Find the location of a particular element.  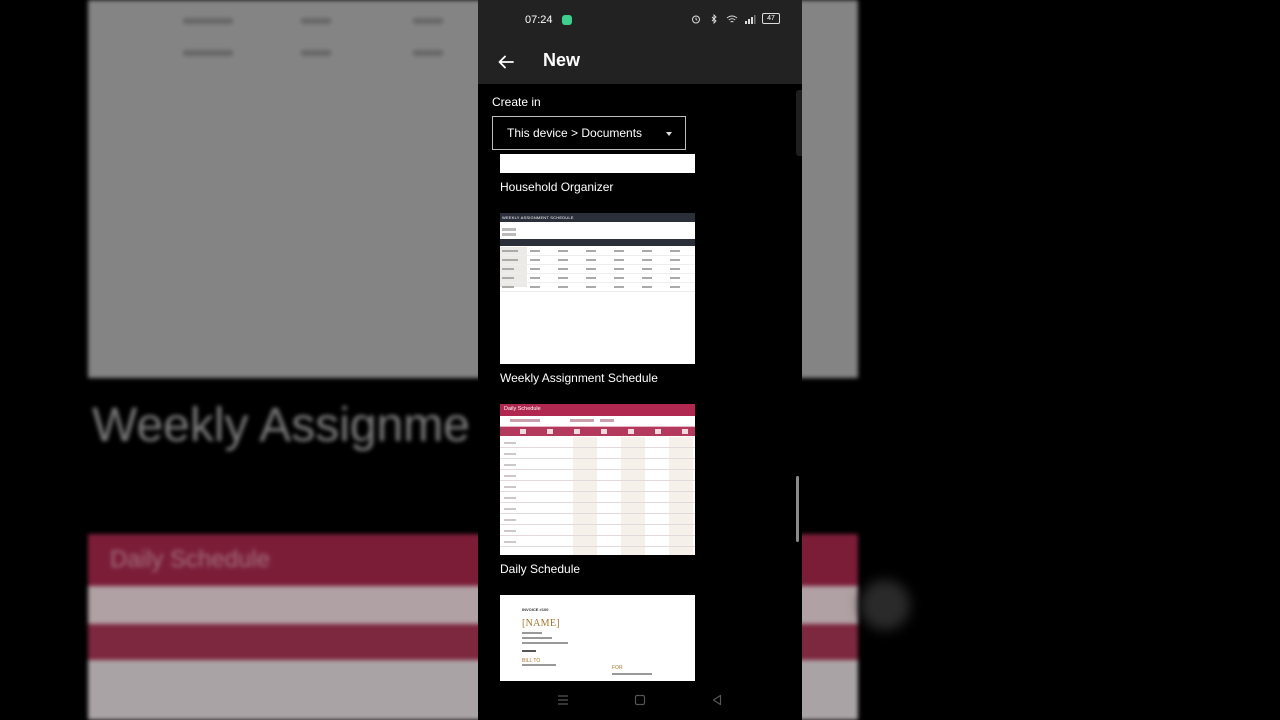

thumbnail-title: Daily Schedule is located at coordinates (597, 410).